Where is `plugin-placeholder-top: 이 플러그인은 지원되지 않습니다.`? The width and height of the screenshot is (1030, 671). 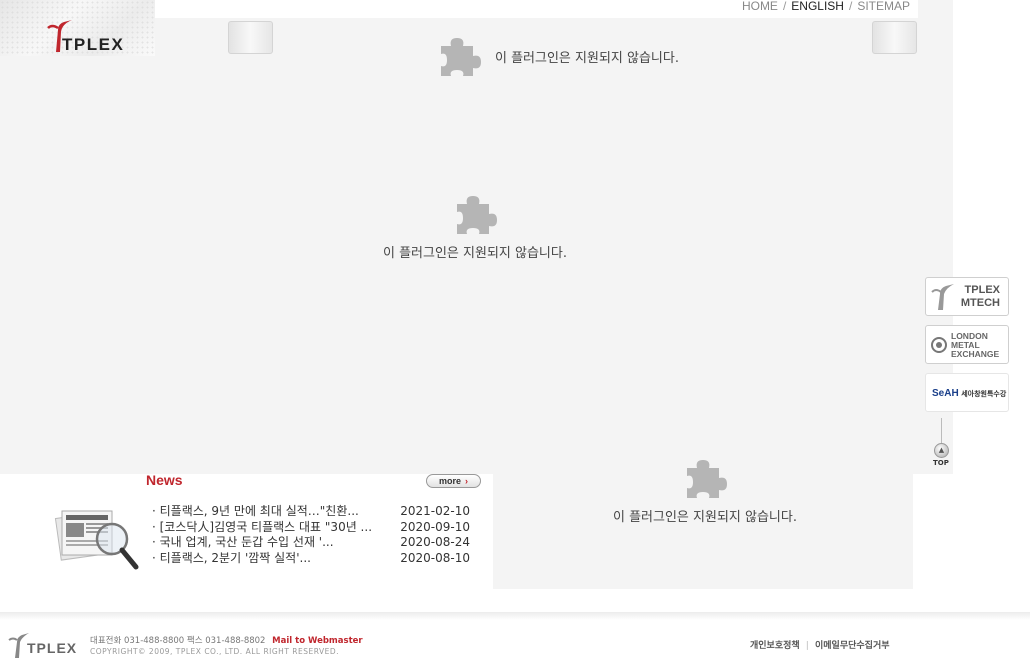
plugin-placeholder-top: 이 플러그인은 지원되지 않습니다. is located at coordinates (558, 56).